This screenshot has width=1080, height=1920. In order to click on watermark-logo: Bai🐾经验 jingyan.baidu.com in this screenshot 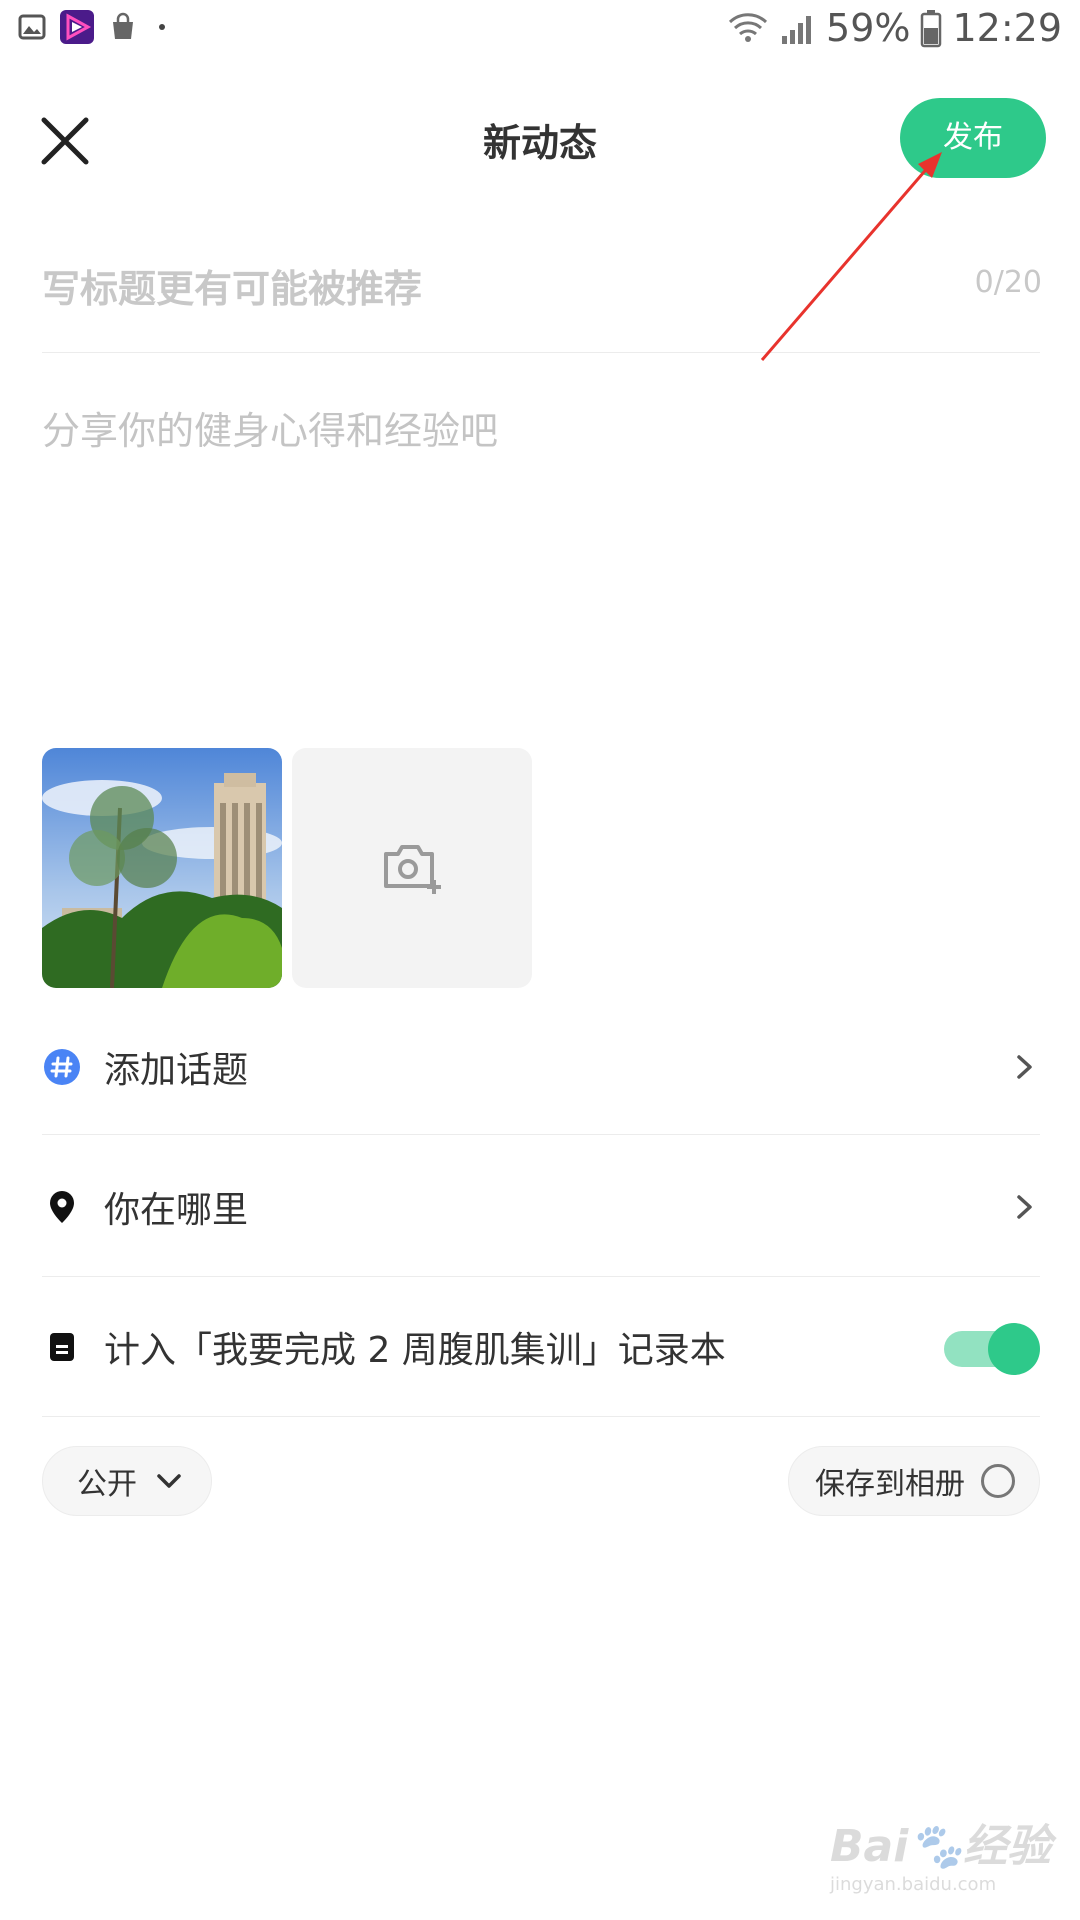, I will do `click(941, 1858)`.